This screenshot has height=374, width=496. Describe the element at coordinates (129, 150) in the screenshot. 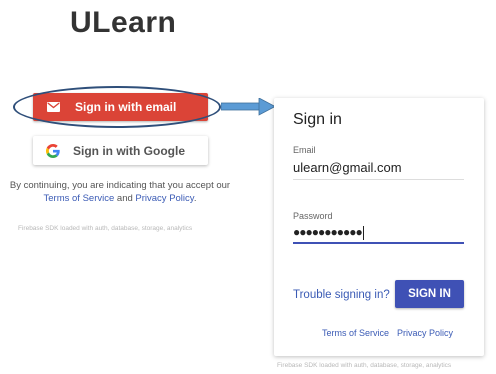

I see `google-button-label: Sign in with Google` at that location.